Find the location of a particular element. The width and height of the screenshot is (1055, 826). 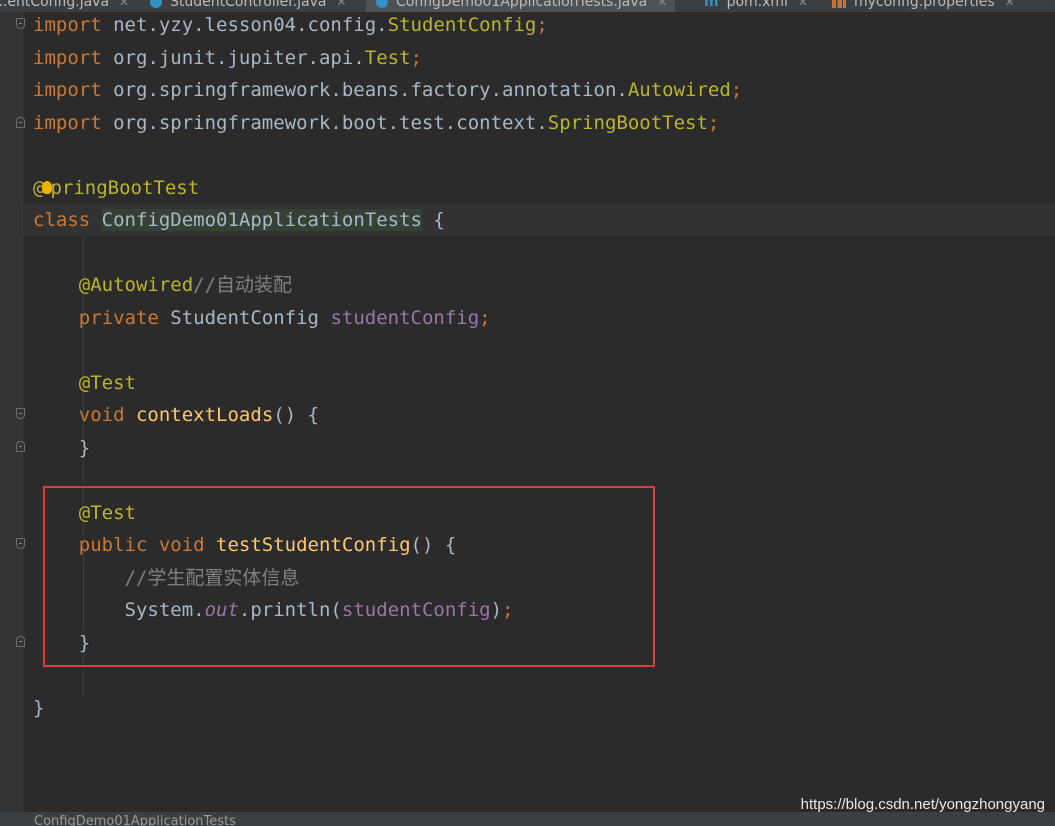

class-ref: StudentConfig is located at coordinates (462, 25).